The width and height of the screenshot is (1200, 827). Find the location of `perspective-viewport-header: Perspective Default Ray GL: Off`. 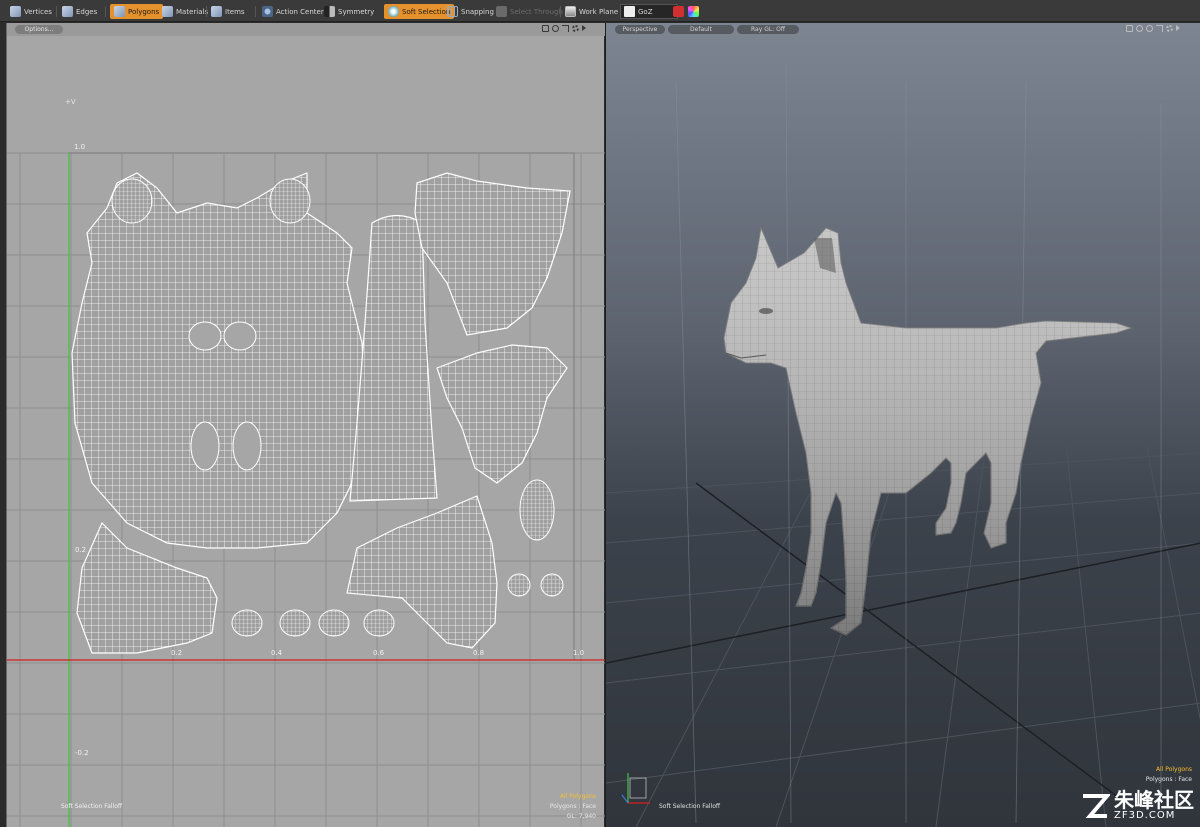

perspective-viewport-header: Perspective Default Ray GL: Off is located at coordinates (903, 29).